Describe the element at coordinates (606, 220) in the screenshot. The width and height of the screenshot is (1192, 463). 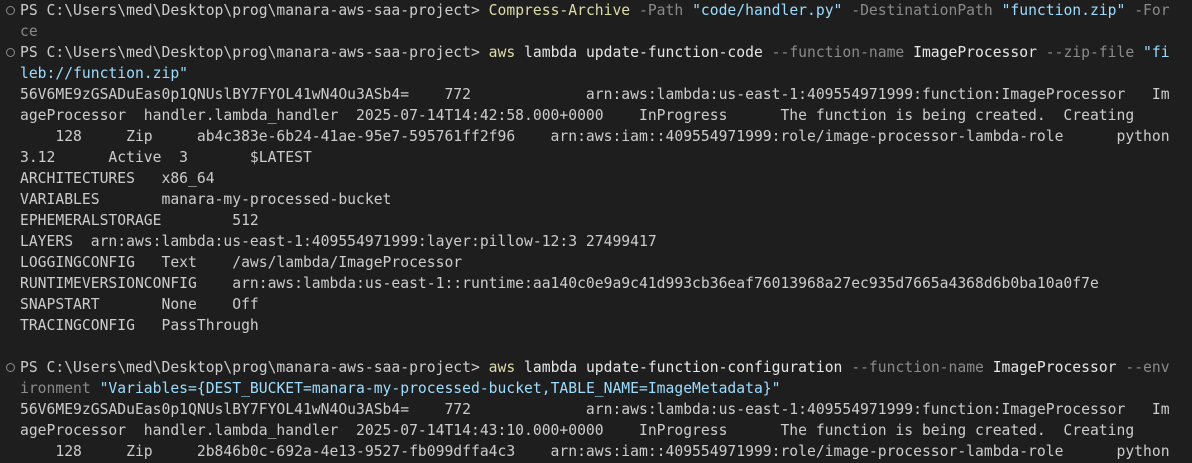
I see `output-line: EPHEMERALSTORAGE 512` at that location.